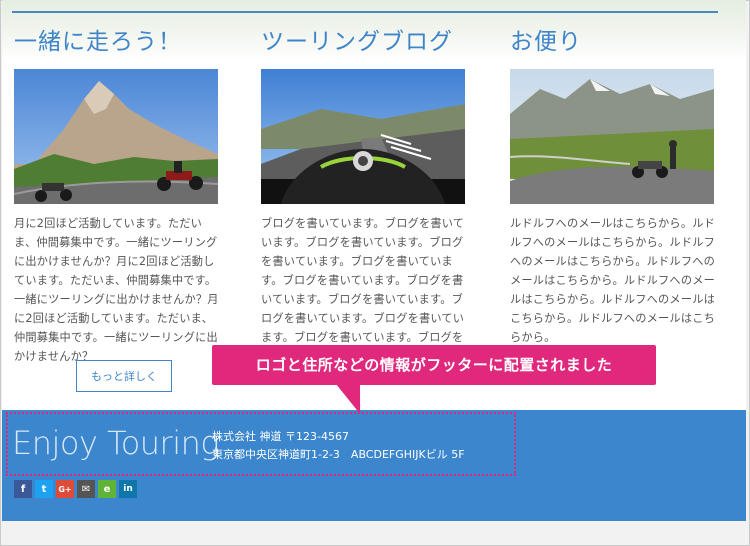 The height and width of the screenshot is (546, 750). Describe the element at coordinates (65, 489) in the screenshot. I see `googleplus-icon: G+` at that location.